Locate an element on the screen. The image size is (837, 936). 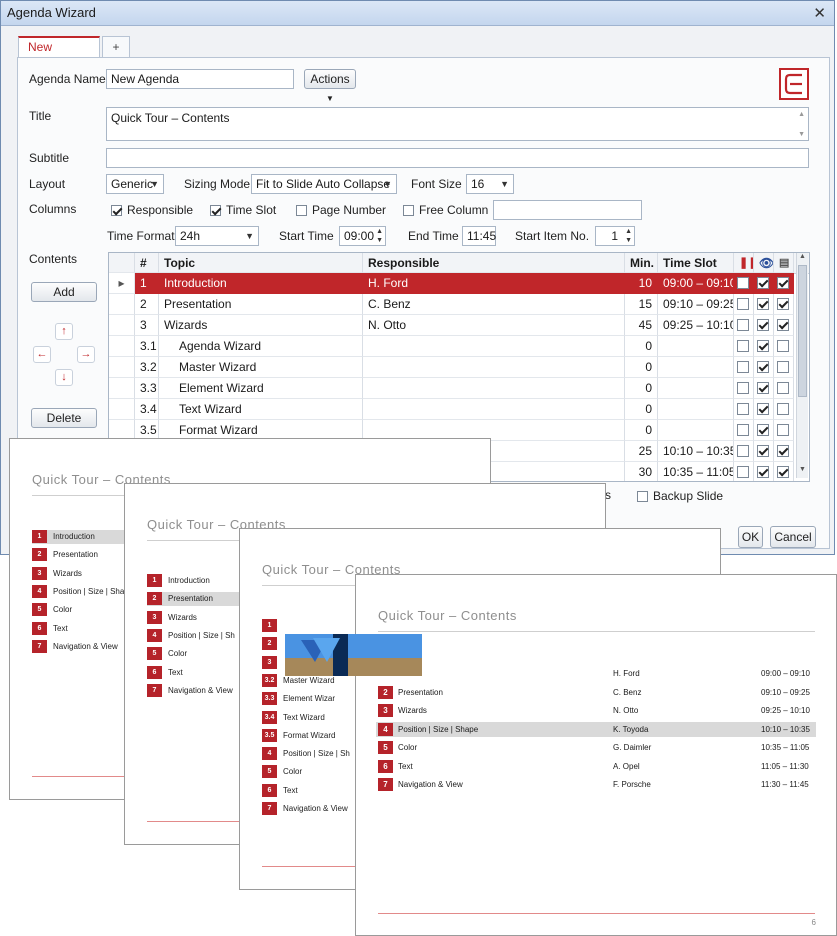
cell-num: 3 is located at coordinates (147, 325).